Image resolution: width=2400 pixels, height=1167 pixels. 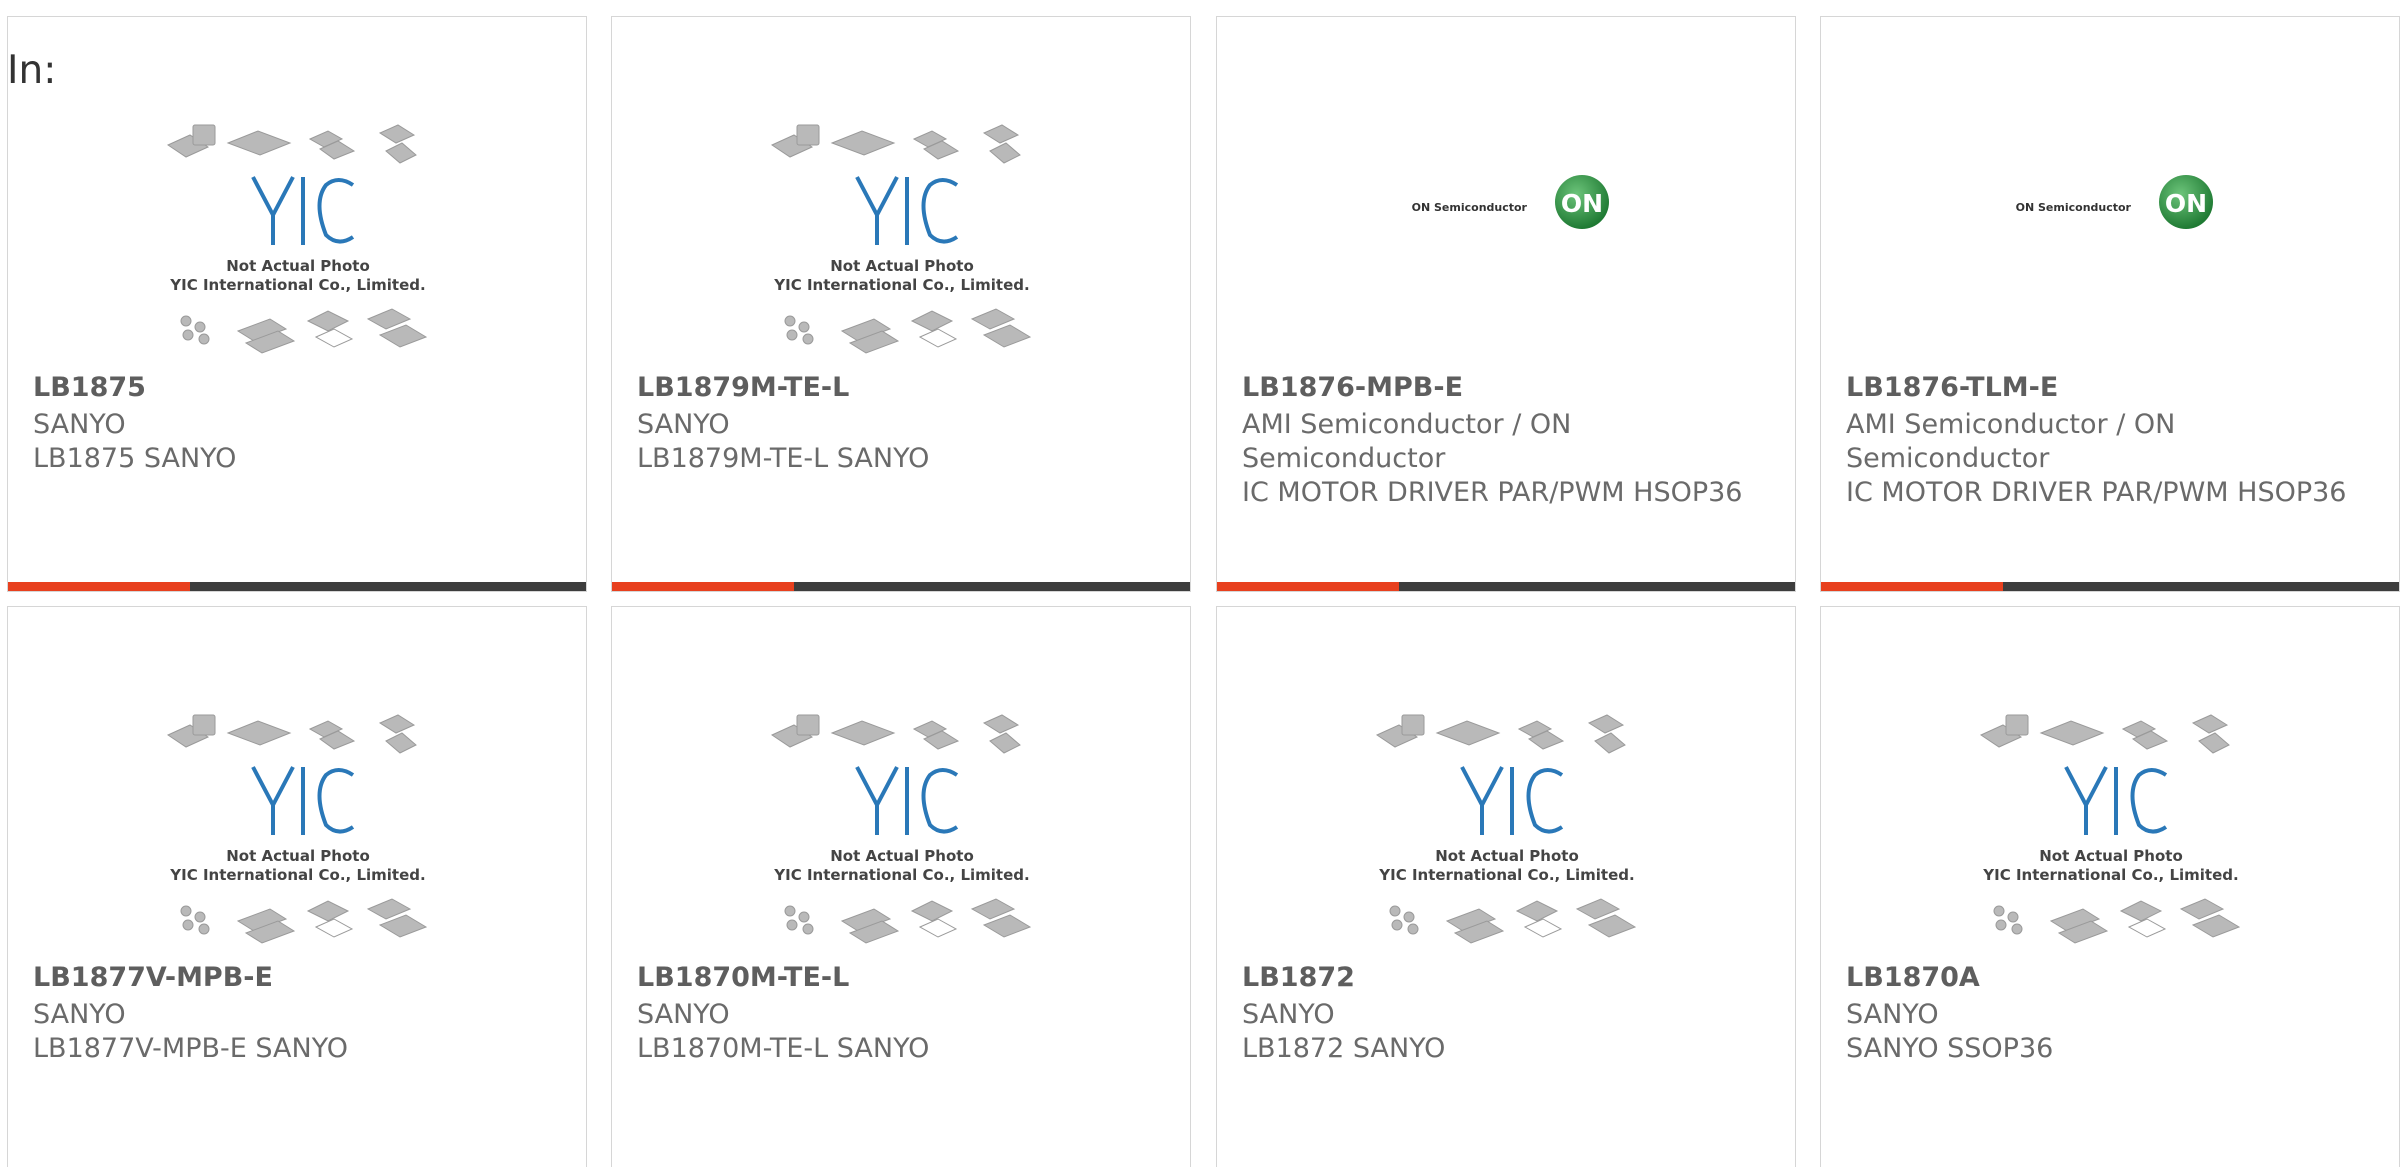 What do you see at coordinates (1352, 387) in the screenshot?
I see `part-number: LB1876-MPB-E` at bounding box center [1352, 387].